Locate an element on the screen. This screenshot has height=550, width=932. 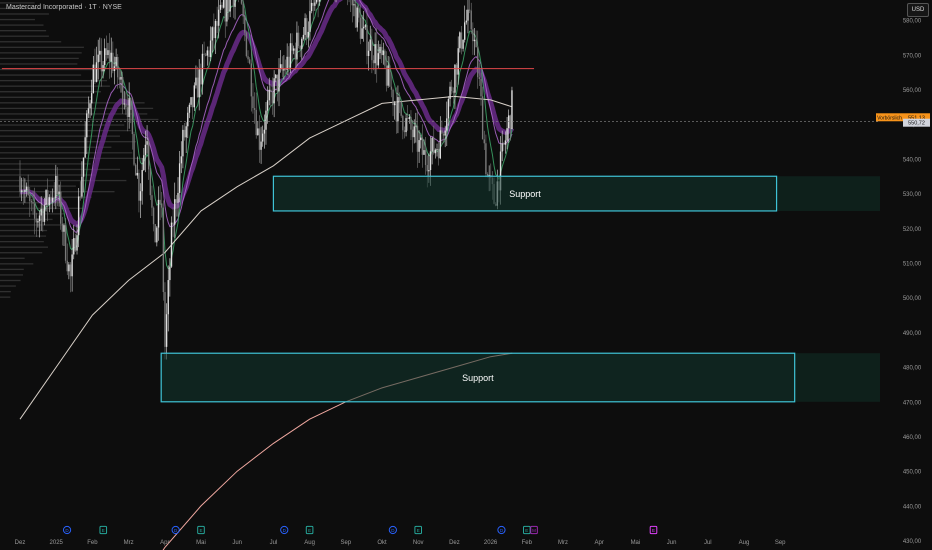
zone-extension is located at coordinates (828, 193).